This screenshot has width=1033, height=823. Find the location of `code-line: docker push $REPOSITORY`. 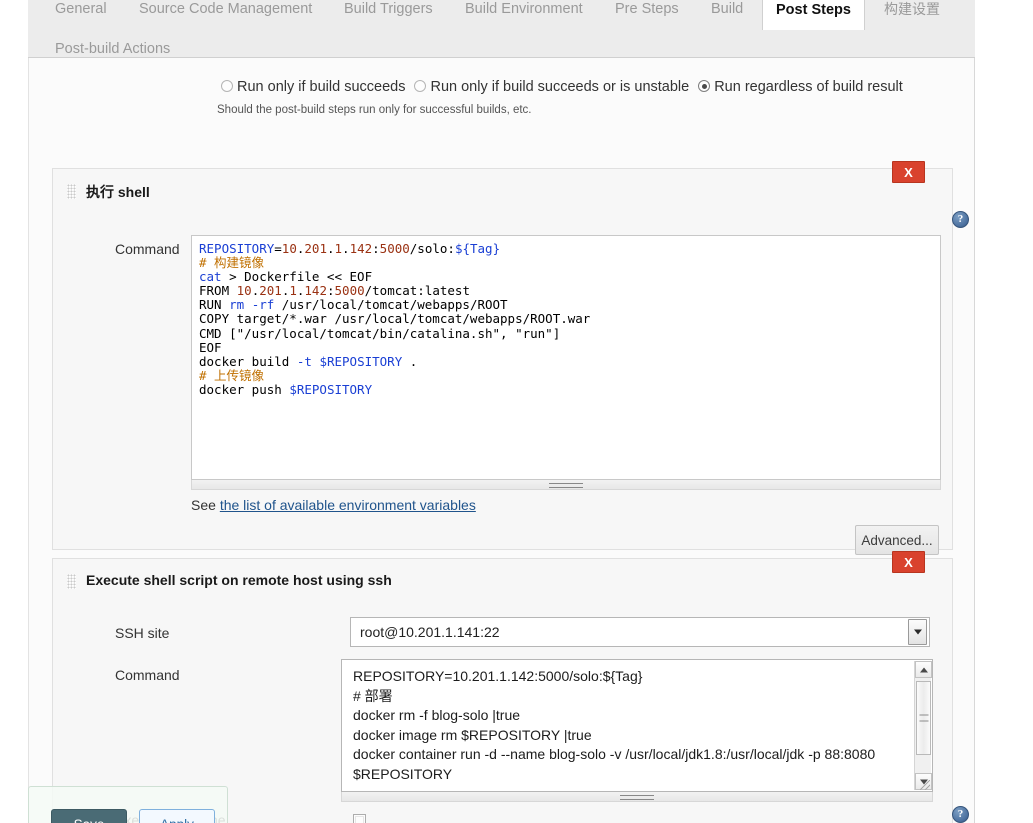

code-line: docker push $REPOSITORY is located at coordinates (566, 389).